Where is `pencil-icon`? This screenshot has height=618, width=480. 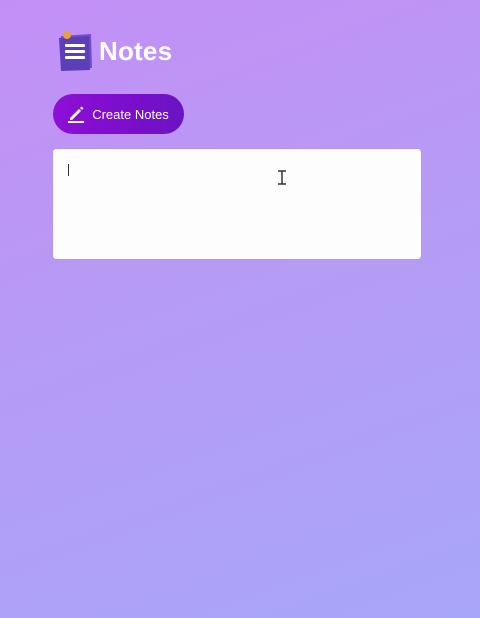
pencil-icon is located at coordinates (76, 114).